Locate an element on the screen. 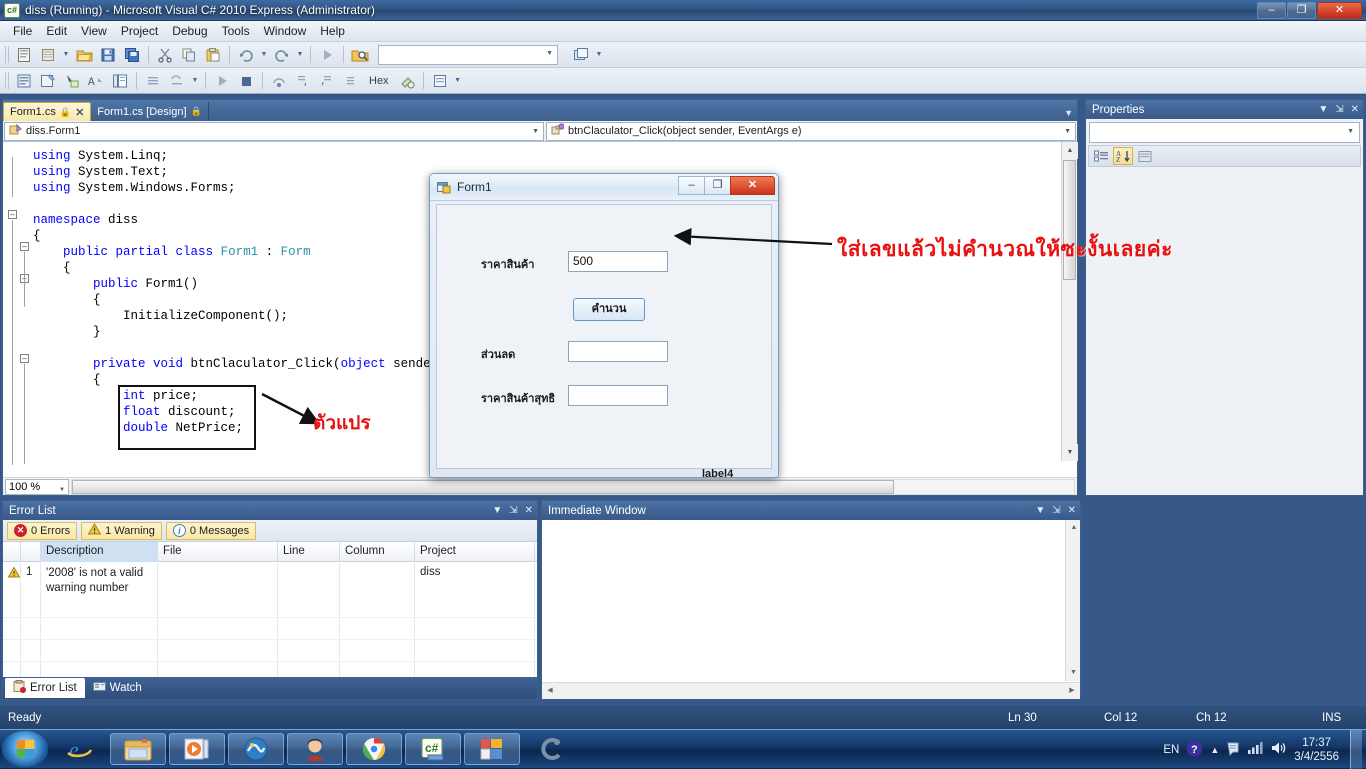 The width and height of the screenshot is (1366, 769). immediate-vertical-scrollbar: ▲ ▼ is located at coordinates (1072, 600).